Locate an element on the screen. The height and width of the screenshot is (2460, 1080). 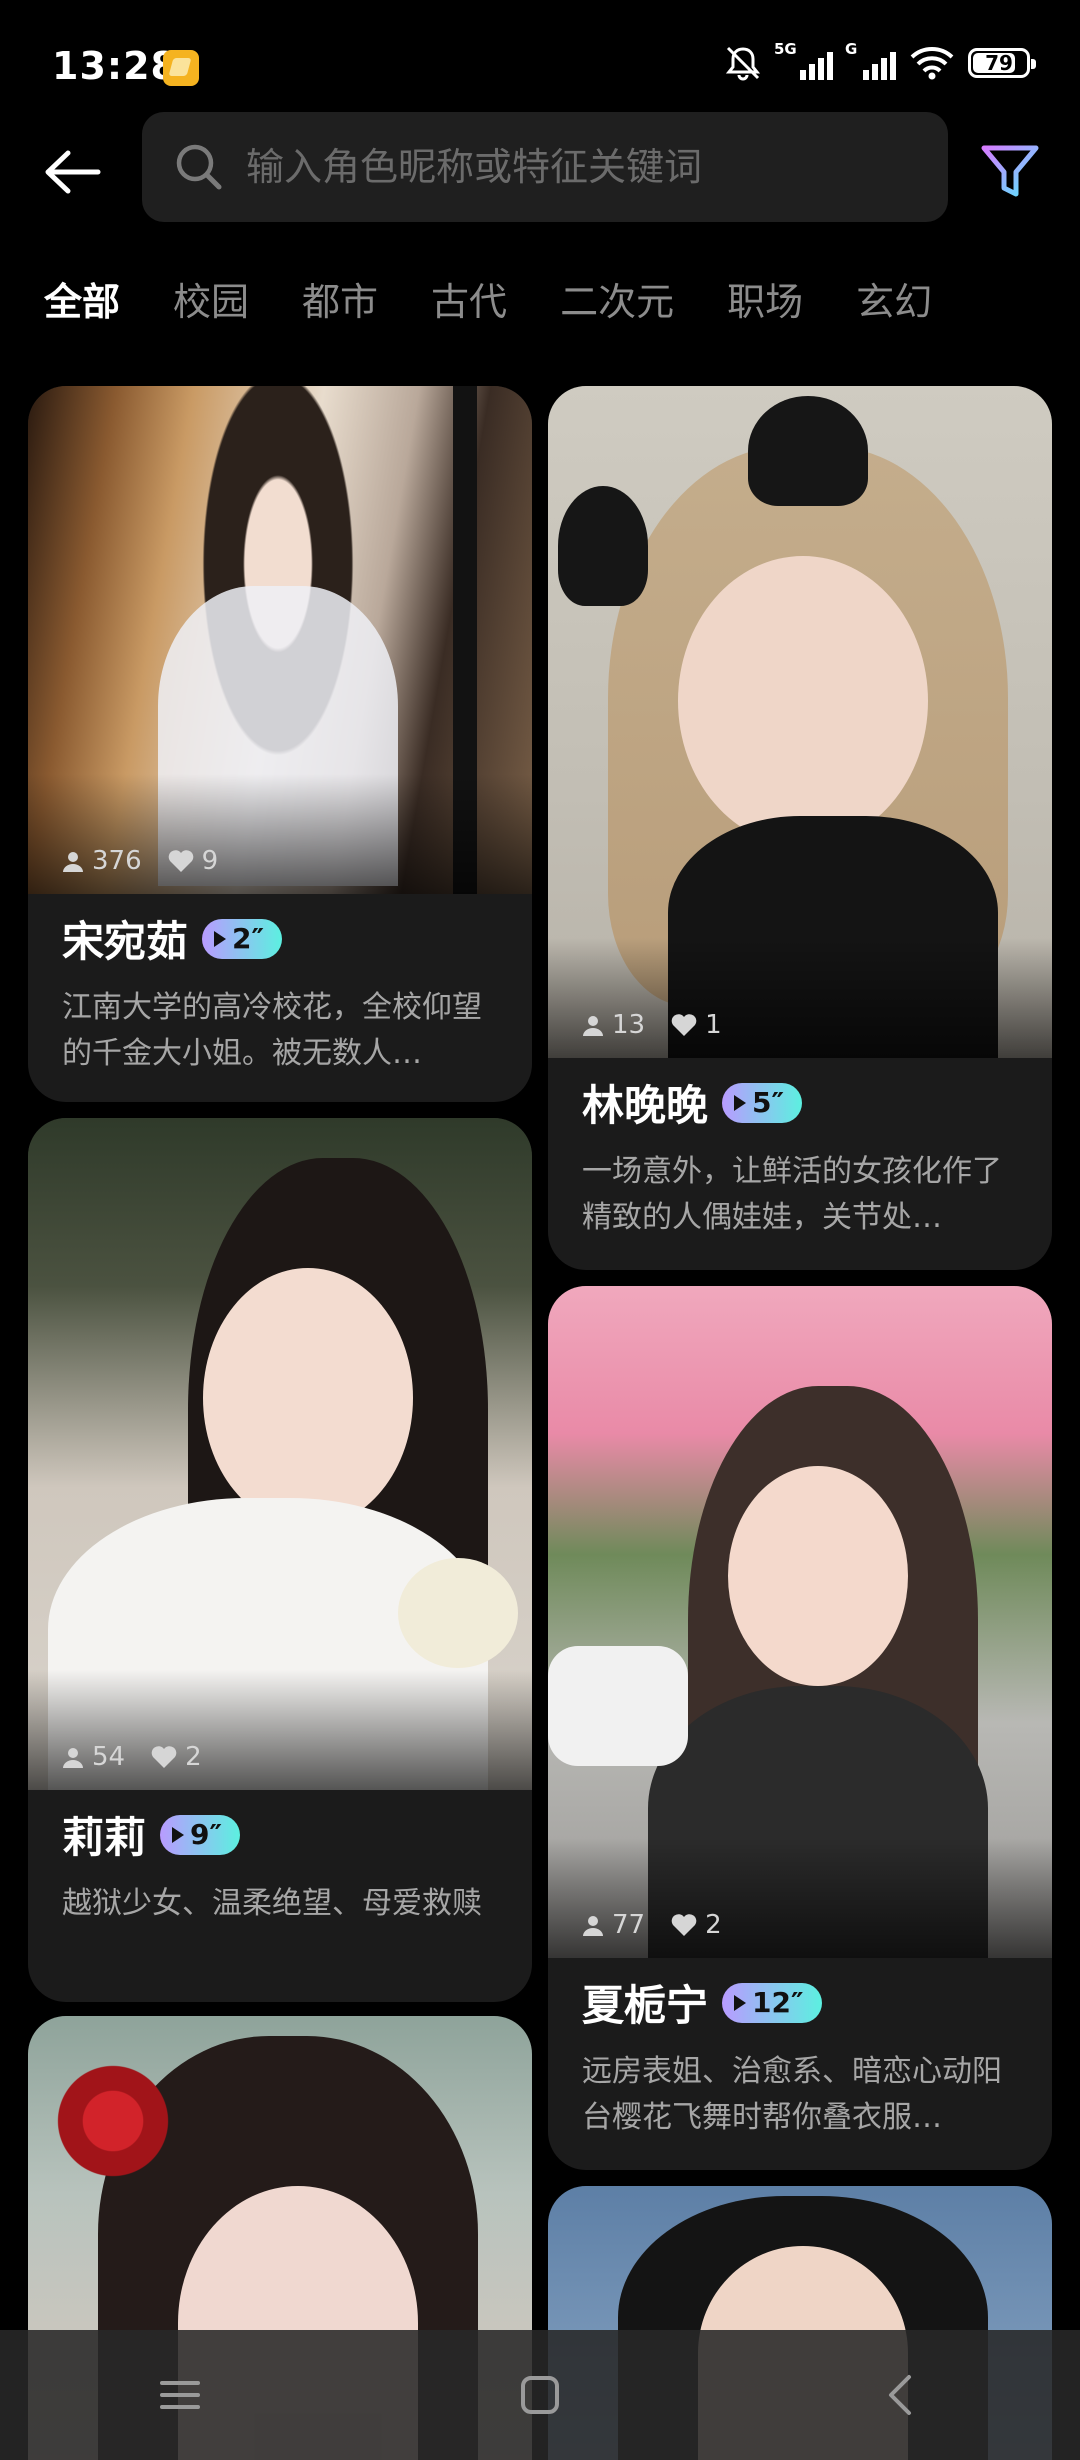
voice-duration-badge: 9″ is located at coordinates (200, 1834).